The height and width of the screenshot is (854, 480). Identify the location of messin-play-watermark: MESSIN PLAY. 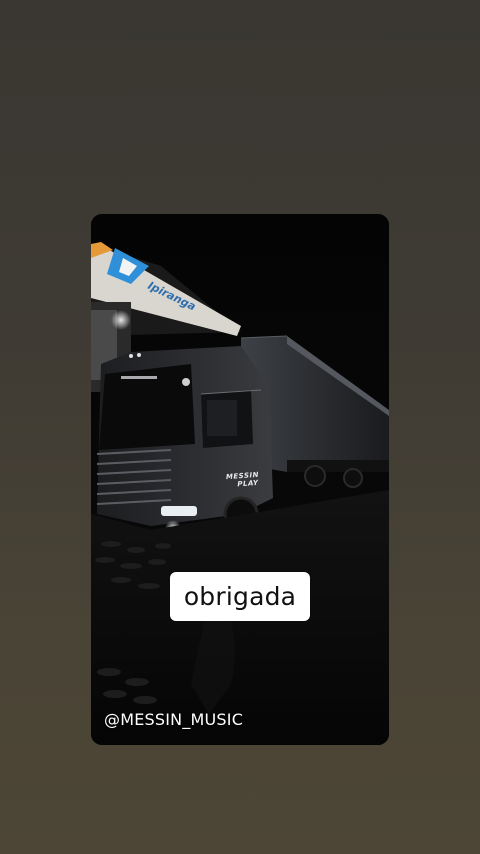
(242, 479).